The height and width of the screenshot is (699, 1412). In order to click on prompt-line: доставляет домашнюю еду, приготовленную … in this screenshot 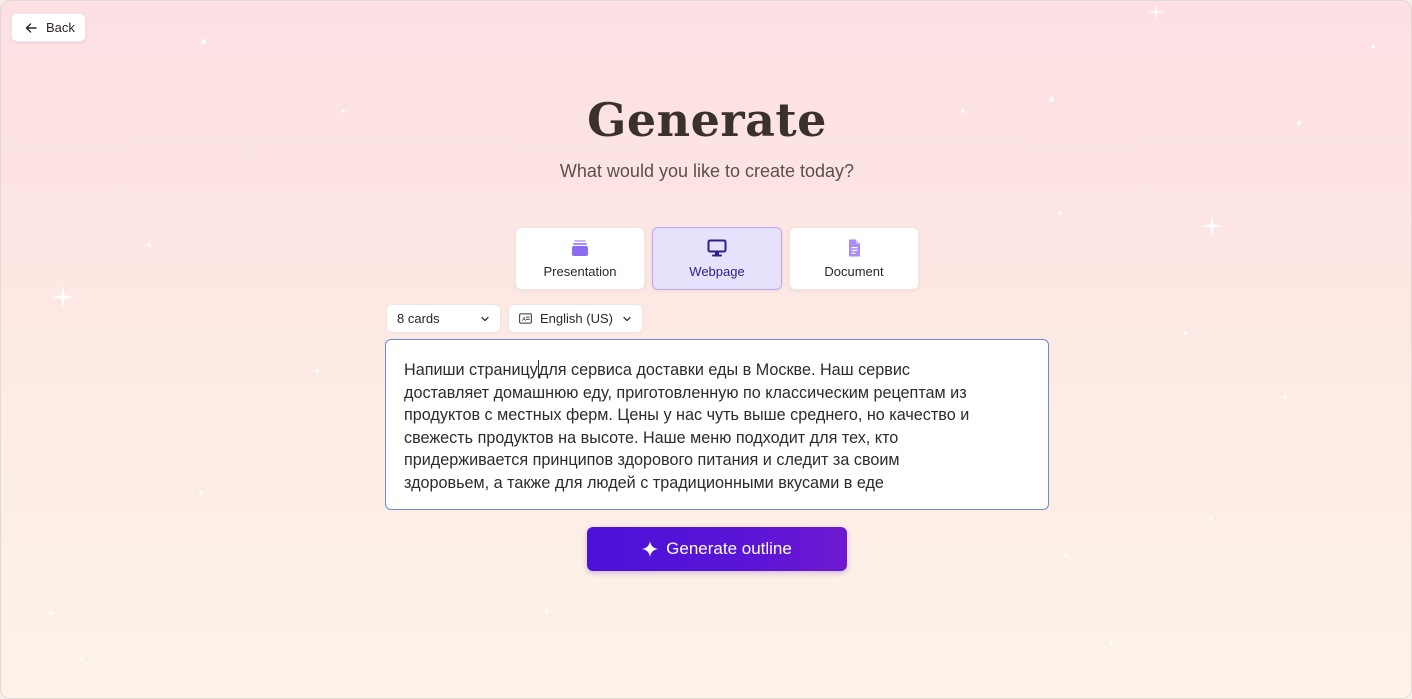, I will do `click(685, 392)`.